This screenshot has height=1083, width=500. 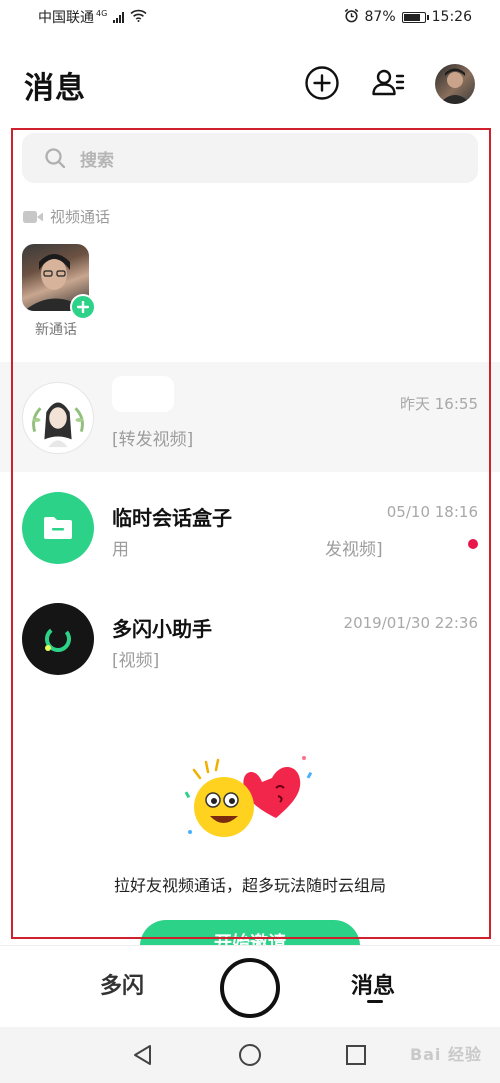 What do you see at coordinates (250, 158) in the screenshot?
I see `search-input: 搜索` at bounding box center [250, 158].